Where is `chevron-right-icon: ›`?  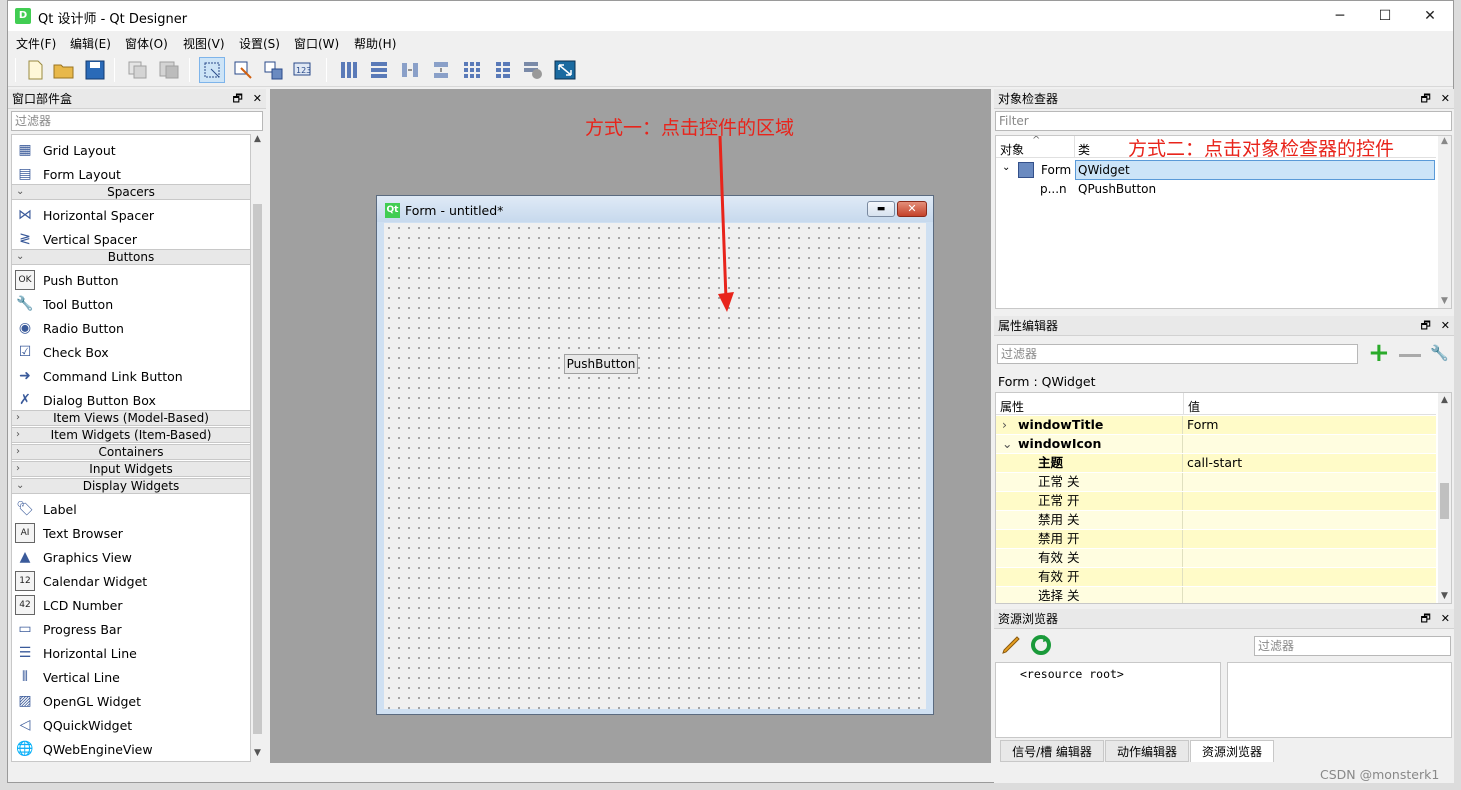 chevron-right-icon: › is located at coordinates (1010, 425).